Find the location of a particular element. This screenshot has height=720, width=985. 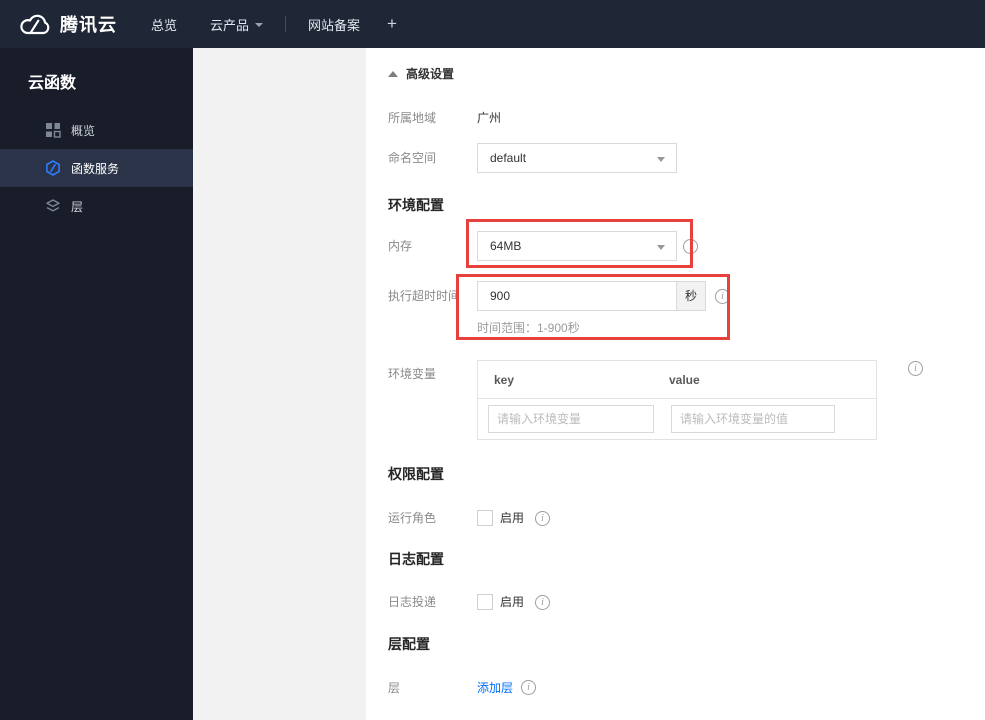

timeout-label: 执行超时时间 is located at coordinates (424, 296).